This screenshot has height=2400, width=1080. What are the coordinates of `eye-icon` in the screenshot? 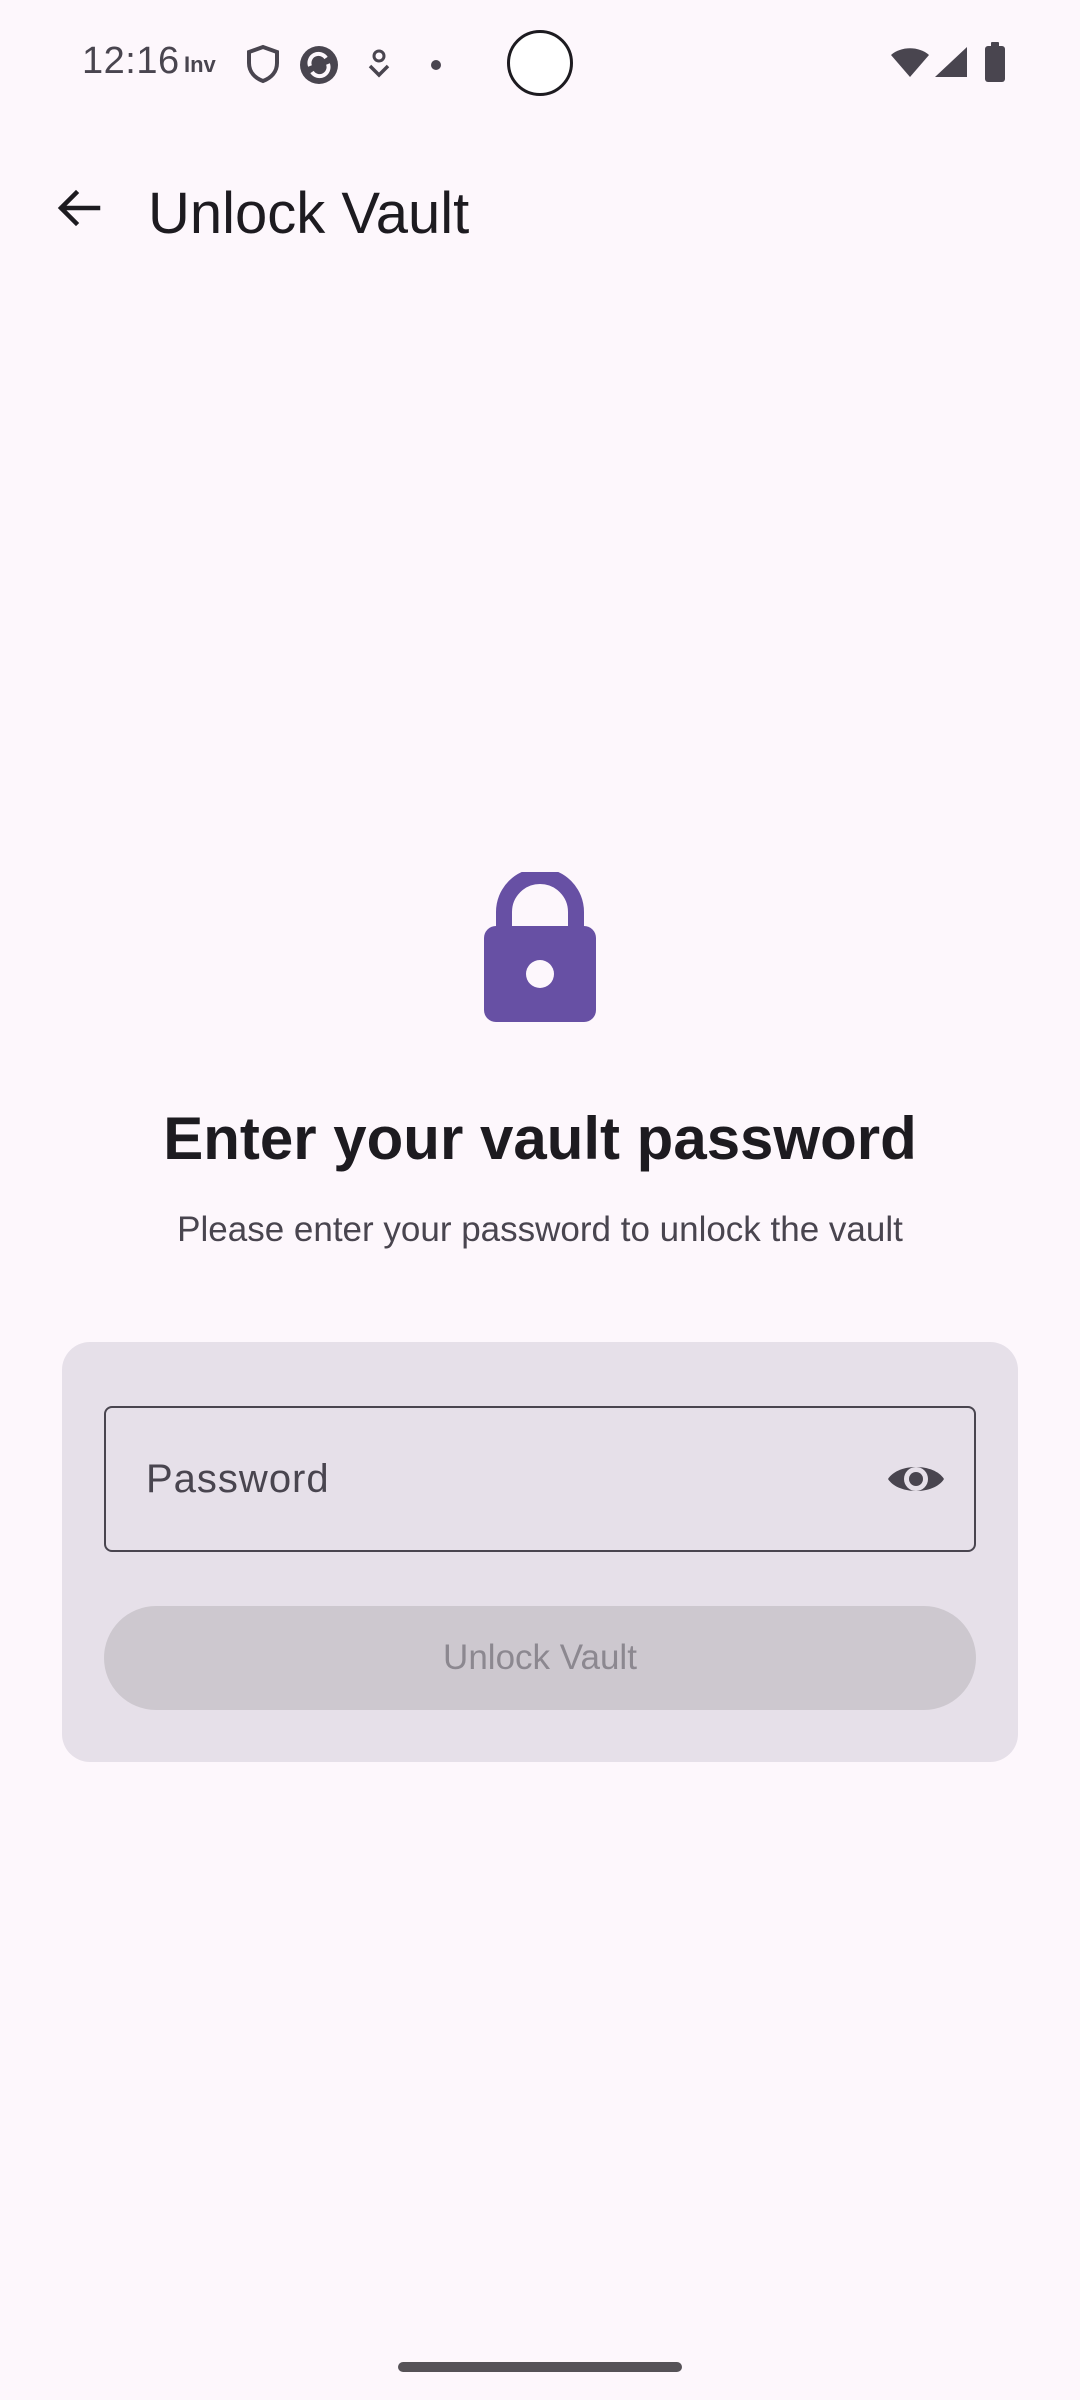 It's located at (916, 1481).